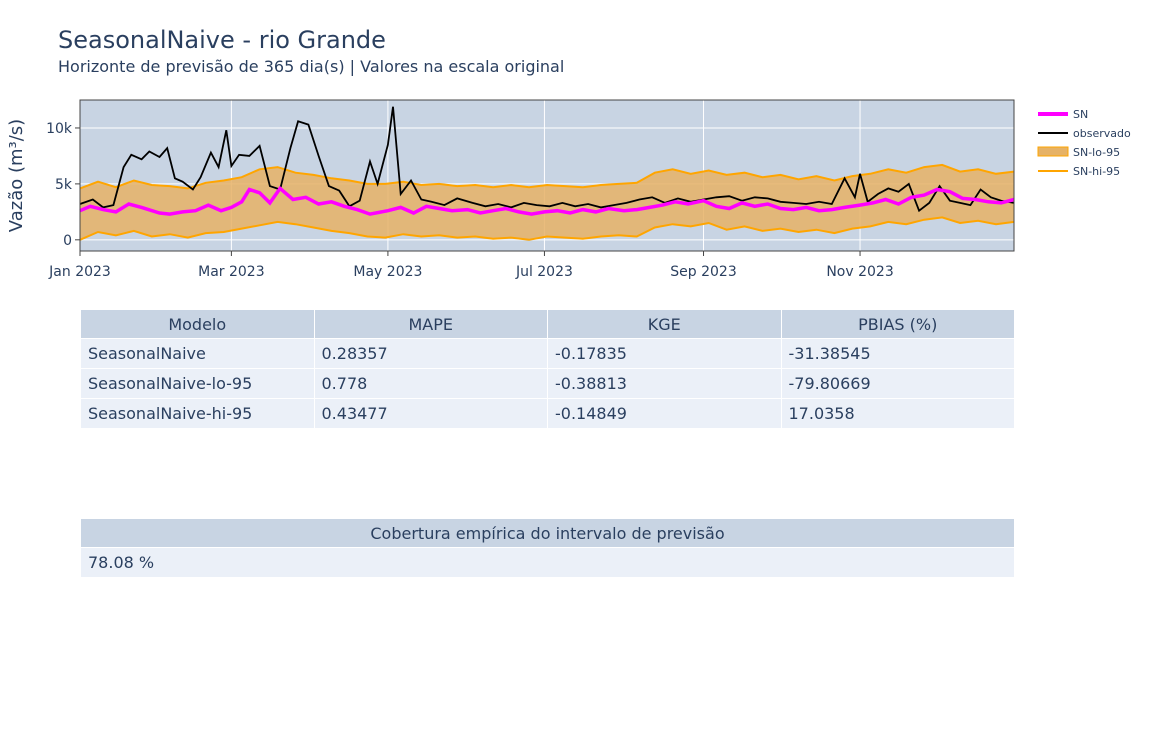 This screenshot has height=750, width=1150. What do you see at coordinates (1096, 152) in the screenshot?
I see `legend-label: SN-lo-95` at bounding box center [1096, 152].